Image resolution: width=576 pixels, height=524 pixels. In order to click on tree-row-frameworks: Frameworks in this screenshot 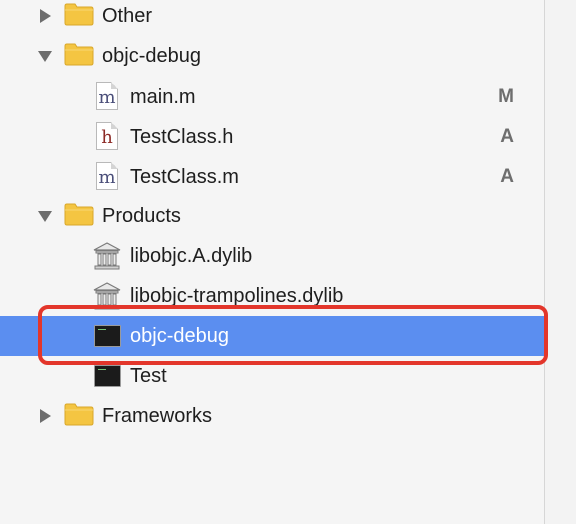, I will do `click(272, 416)`.